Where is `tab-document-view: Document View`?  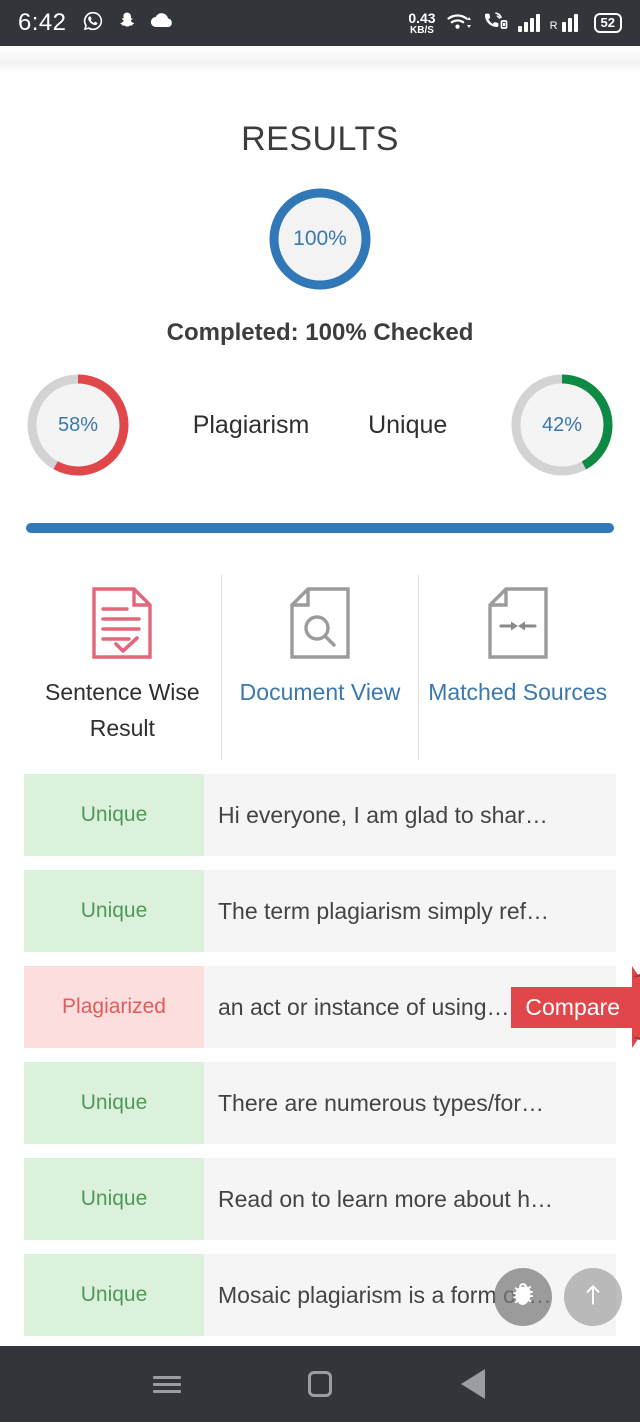 tab-document-view: Document View is located at coordinates (319, 668).